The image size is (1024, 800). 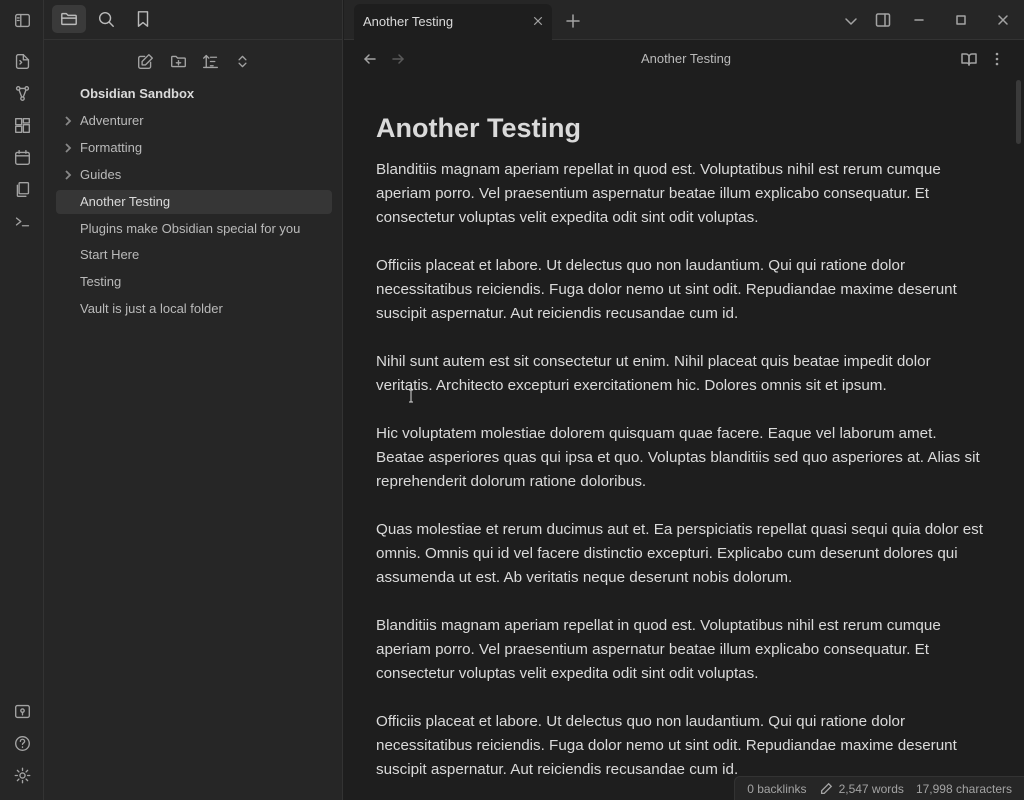 What do you see at coordinates (684, 20) in the screenshot?
I see `tab-bar: Another Testing` at bounding box center [684, 20].